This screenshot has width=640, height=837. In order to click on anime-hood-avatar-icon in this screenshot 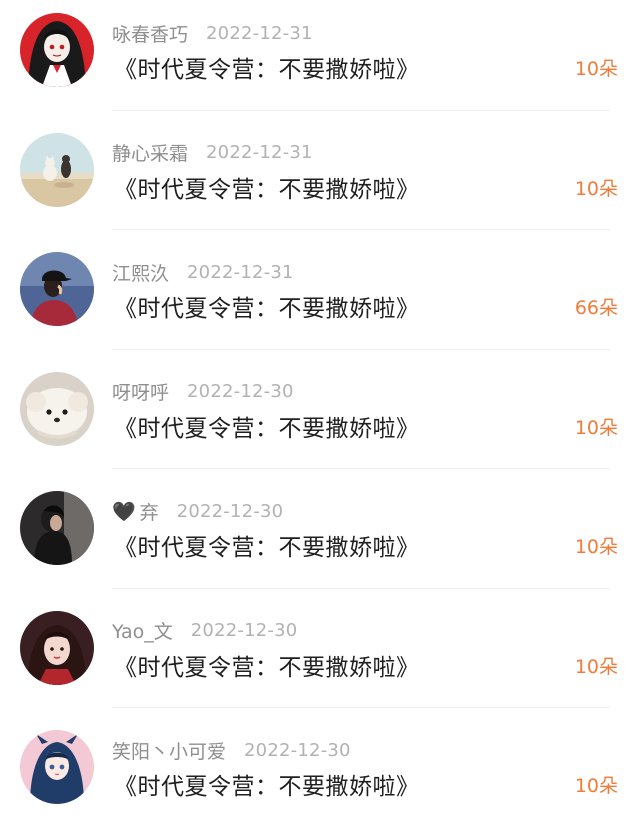, I will do `click(57, 767)`.